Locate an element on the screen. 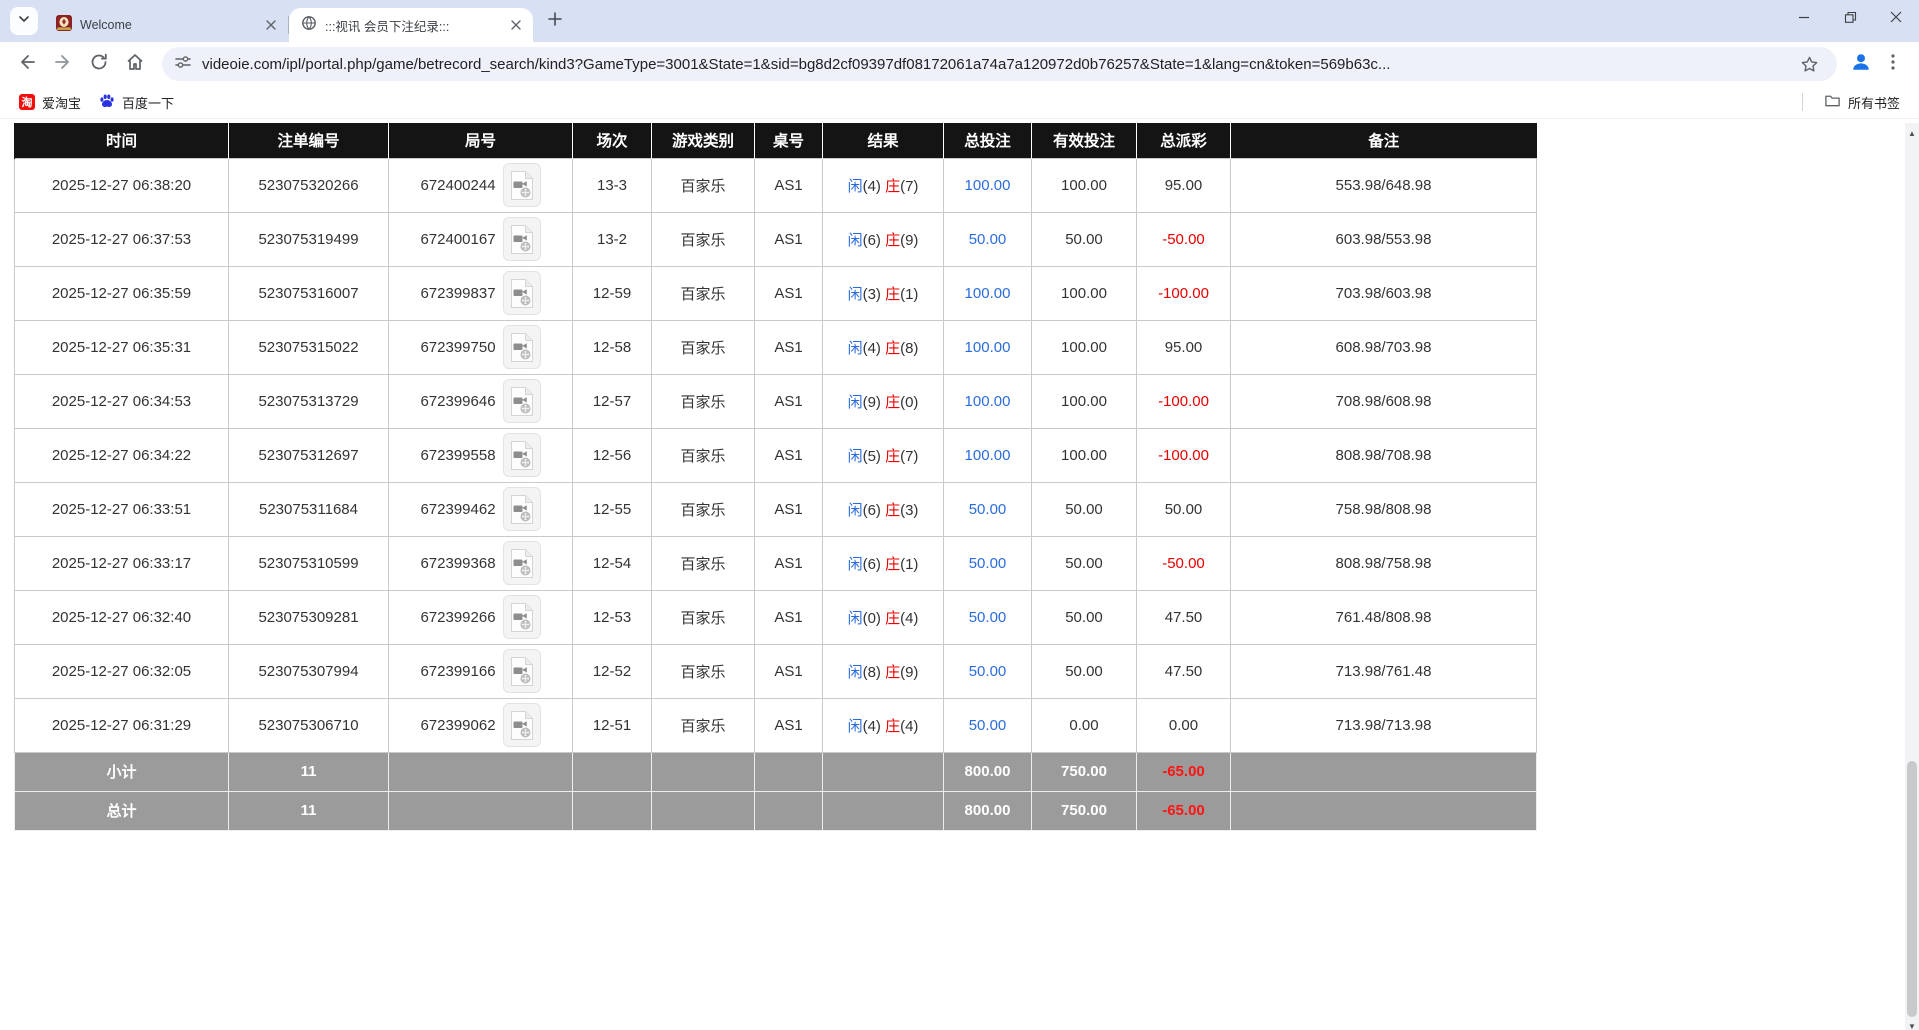  cell-round: 672399558 is located at coordinates (480, 455).